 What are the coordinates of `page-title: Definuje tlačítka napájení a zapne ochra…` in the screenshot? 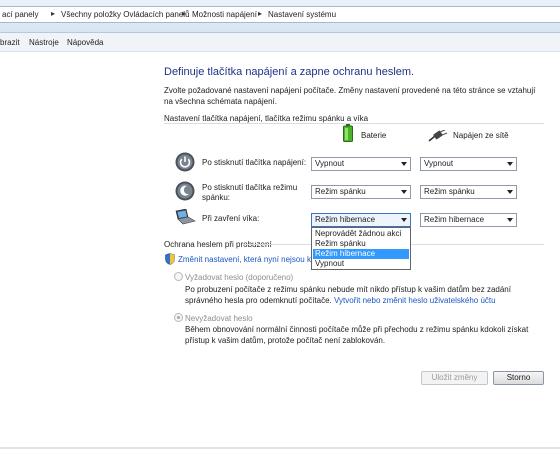 It's located at (289, 72).